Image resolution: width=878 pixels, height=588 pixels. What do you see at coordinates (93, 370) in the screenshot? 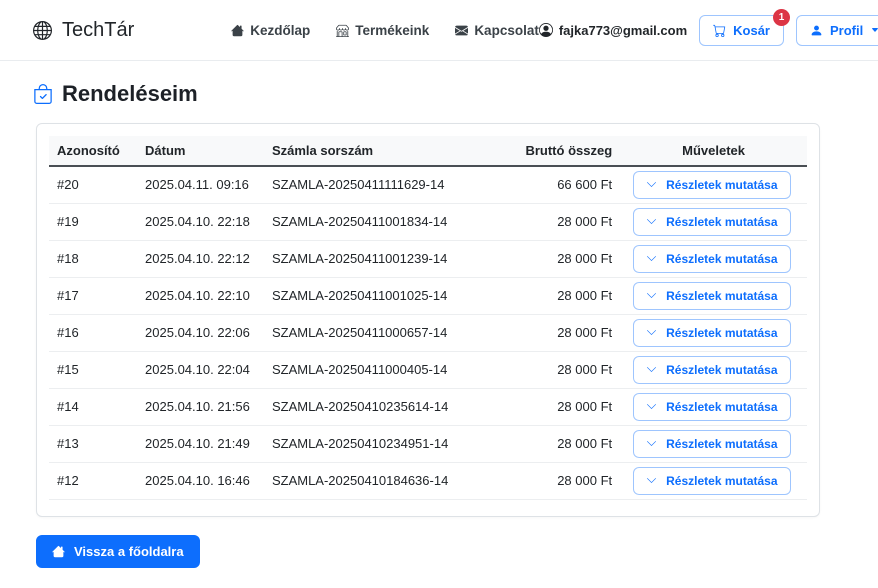
I see `order-id-cell: #15` at bounding box center [93, 370].